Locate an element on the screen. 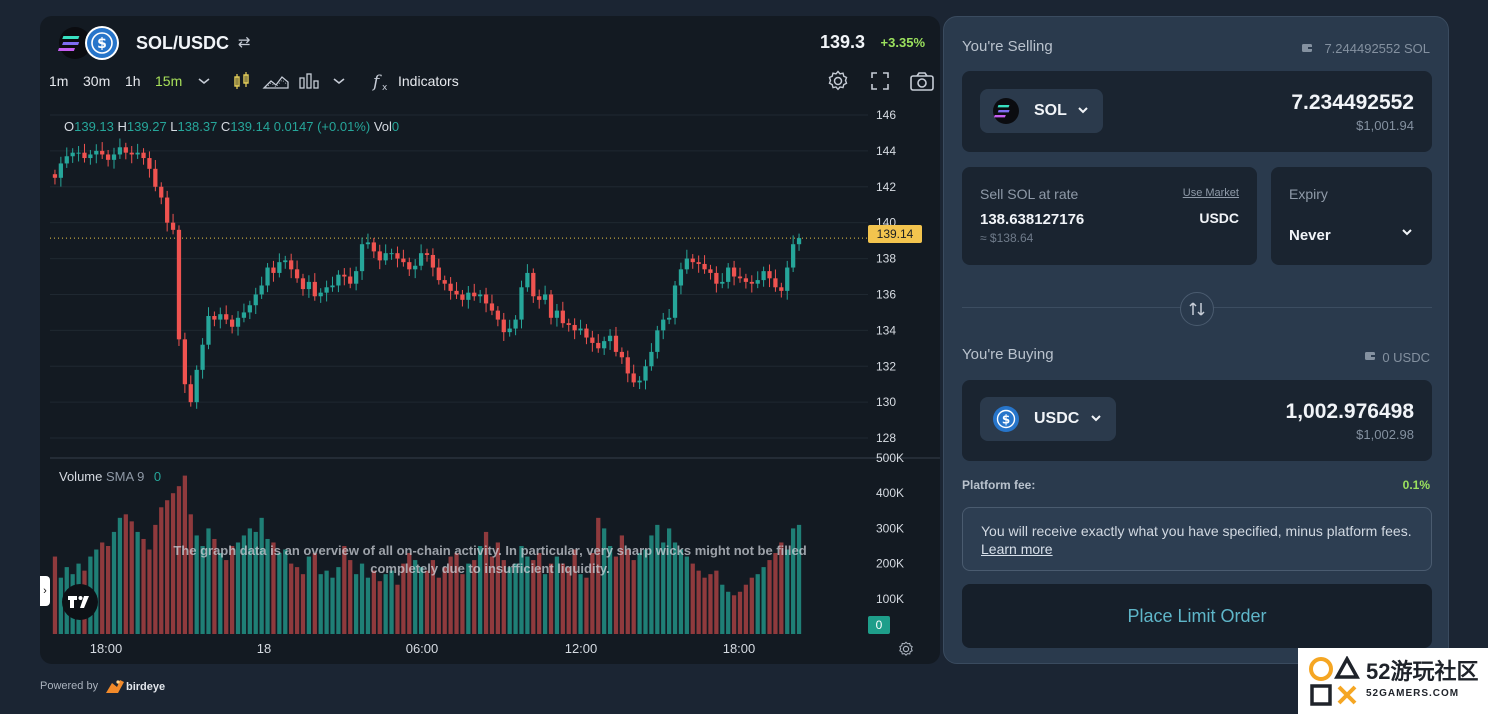 The width and height of the screenshot is (1488, 714). fullscreen-icon is located at coordinates (880, 81).